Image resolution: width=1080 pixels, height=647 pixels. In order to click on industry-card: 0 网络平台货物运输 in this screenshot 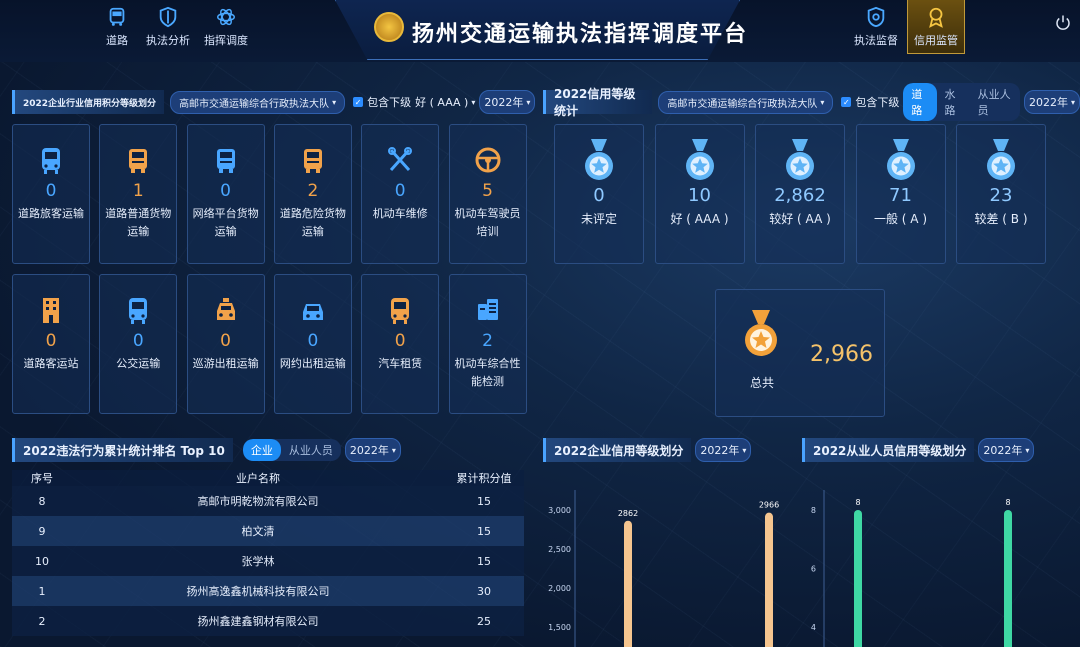, I will do `click(225, 194)`.